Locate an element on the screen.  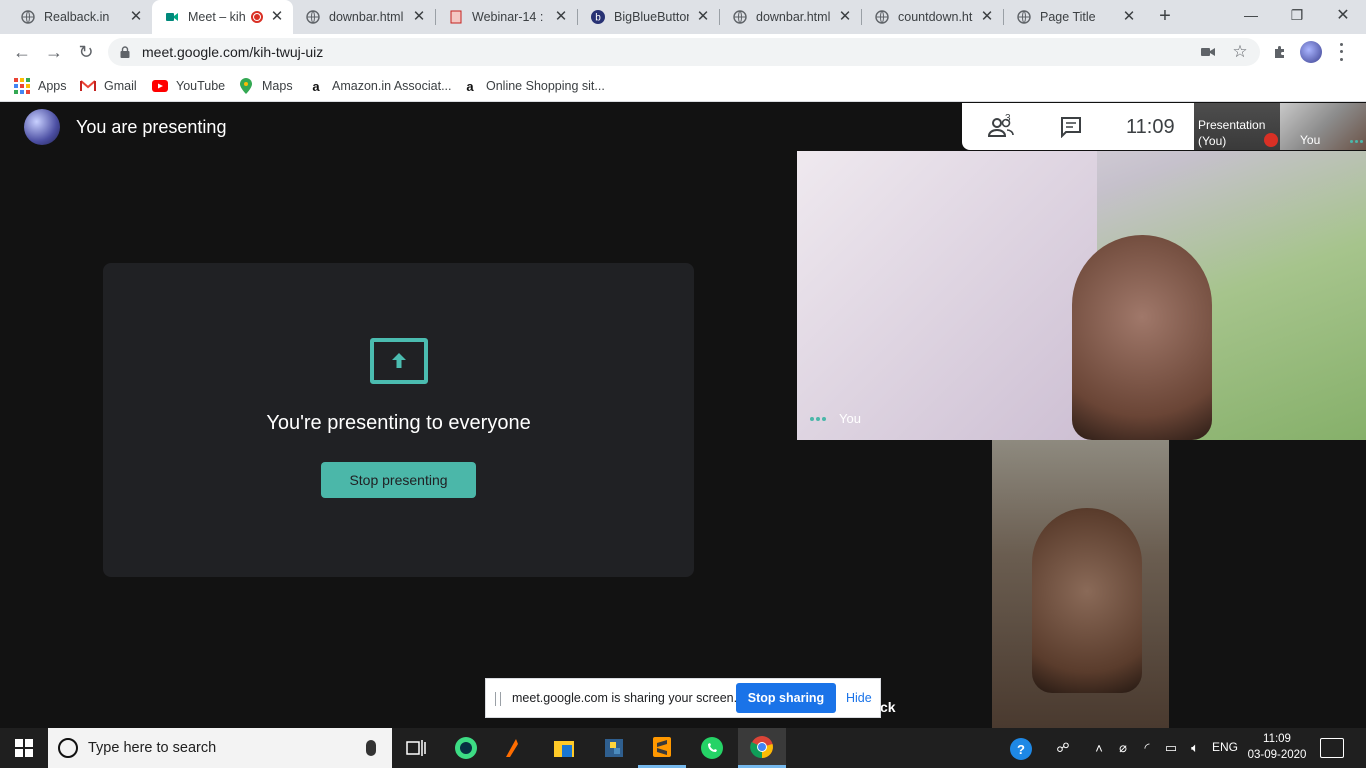
windows-logo-icon is located at coordinates (24, 748).